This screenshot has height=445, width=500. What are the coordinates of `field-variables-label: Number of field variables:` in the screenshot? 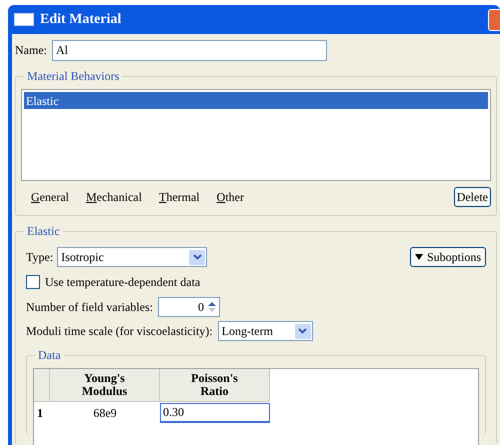 It's located at (89, 307).